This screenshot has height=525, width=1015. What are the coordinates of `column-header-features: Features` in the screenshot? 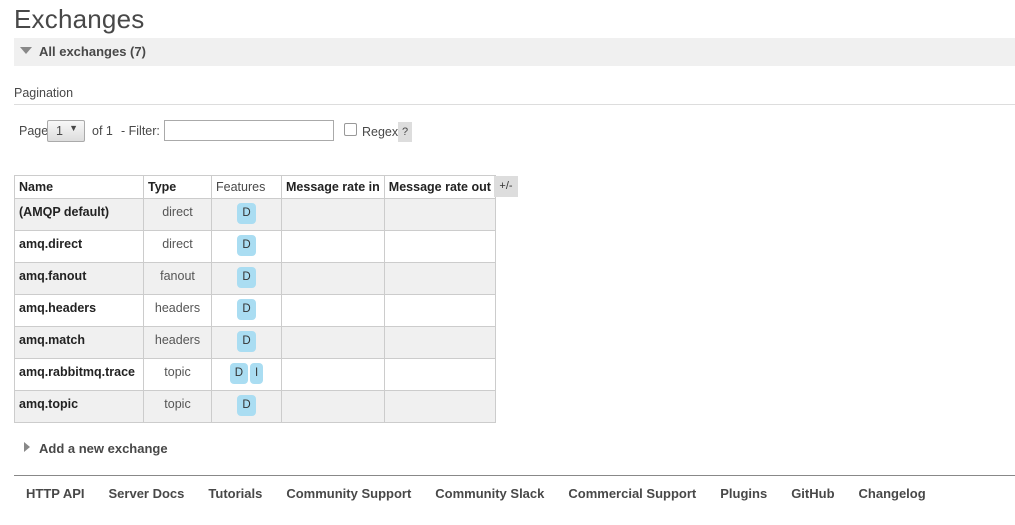 It's located at (246, 187).